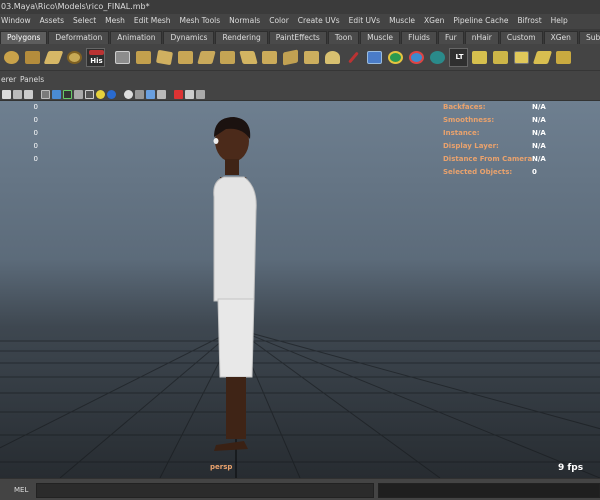 The height and width of the screenshot is (500, 600). Describe the element at coordinates (560, 37) in the screenshot. I see `tab-xgen: XGen` at that location.